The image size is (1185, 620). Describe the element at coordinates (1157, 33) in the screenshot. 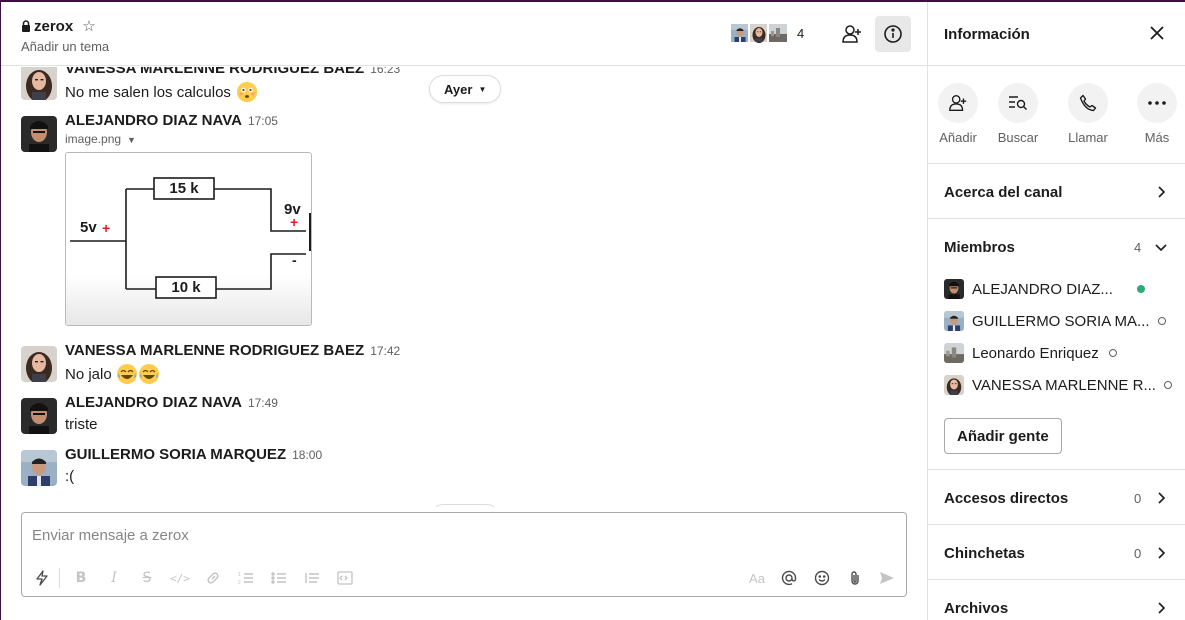

I see `close-icon` at that location.